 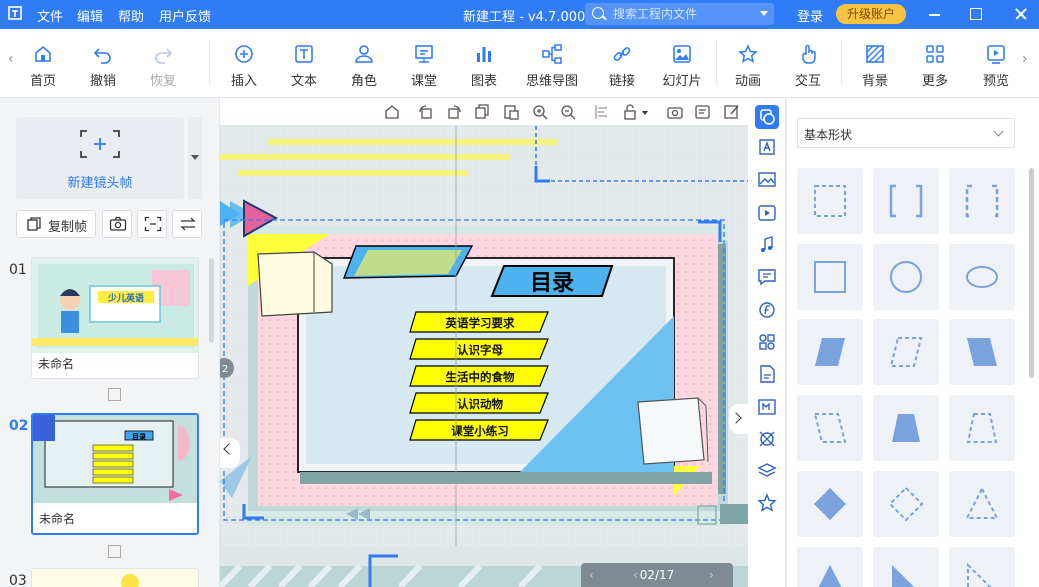 What do you see at coordinates (906, 277) in the screenshot?
I see `shape-circle` at bounding box center [906, 277].